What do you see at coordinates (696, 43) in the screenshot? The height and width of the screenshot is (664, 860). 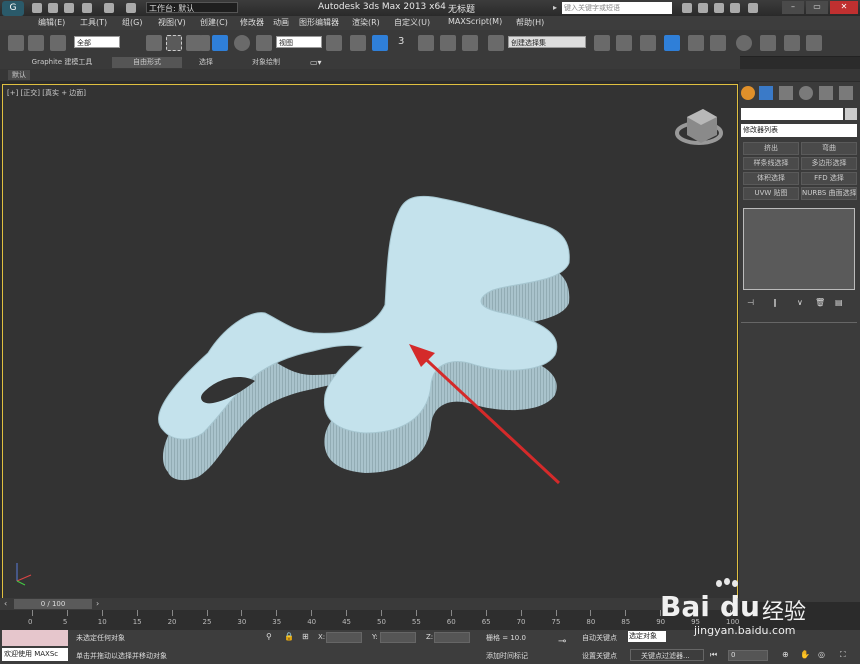 I see `curve-editor-icon` at bounding box center [696, 43].